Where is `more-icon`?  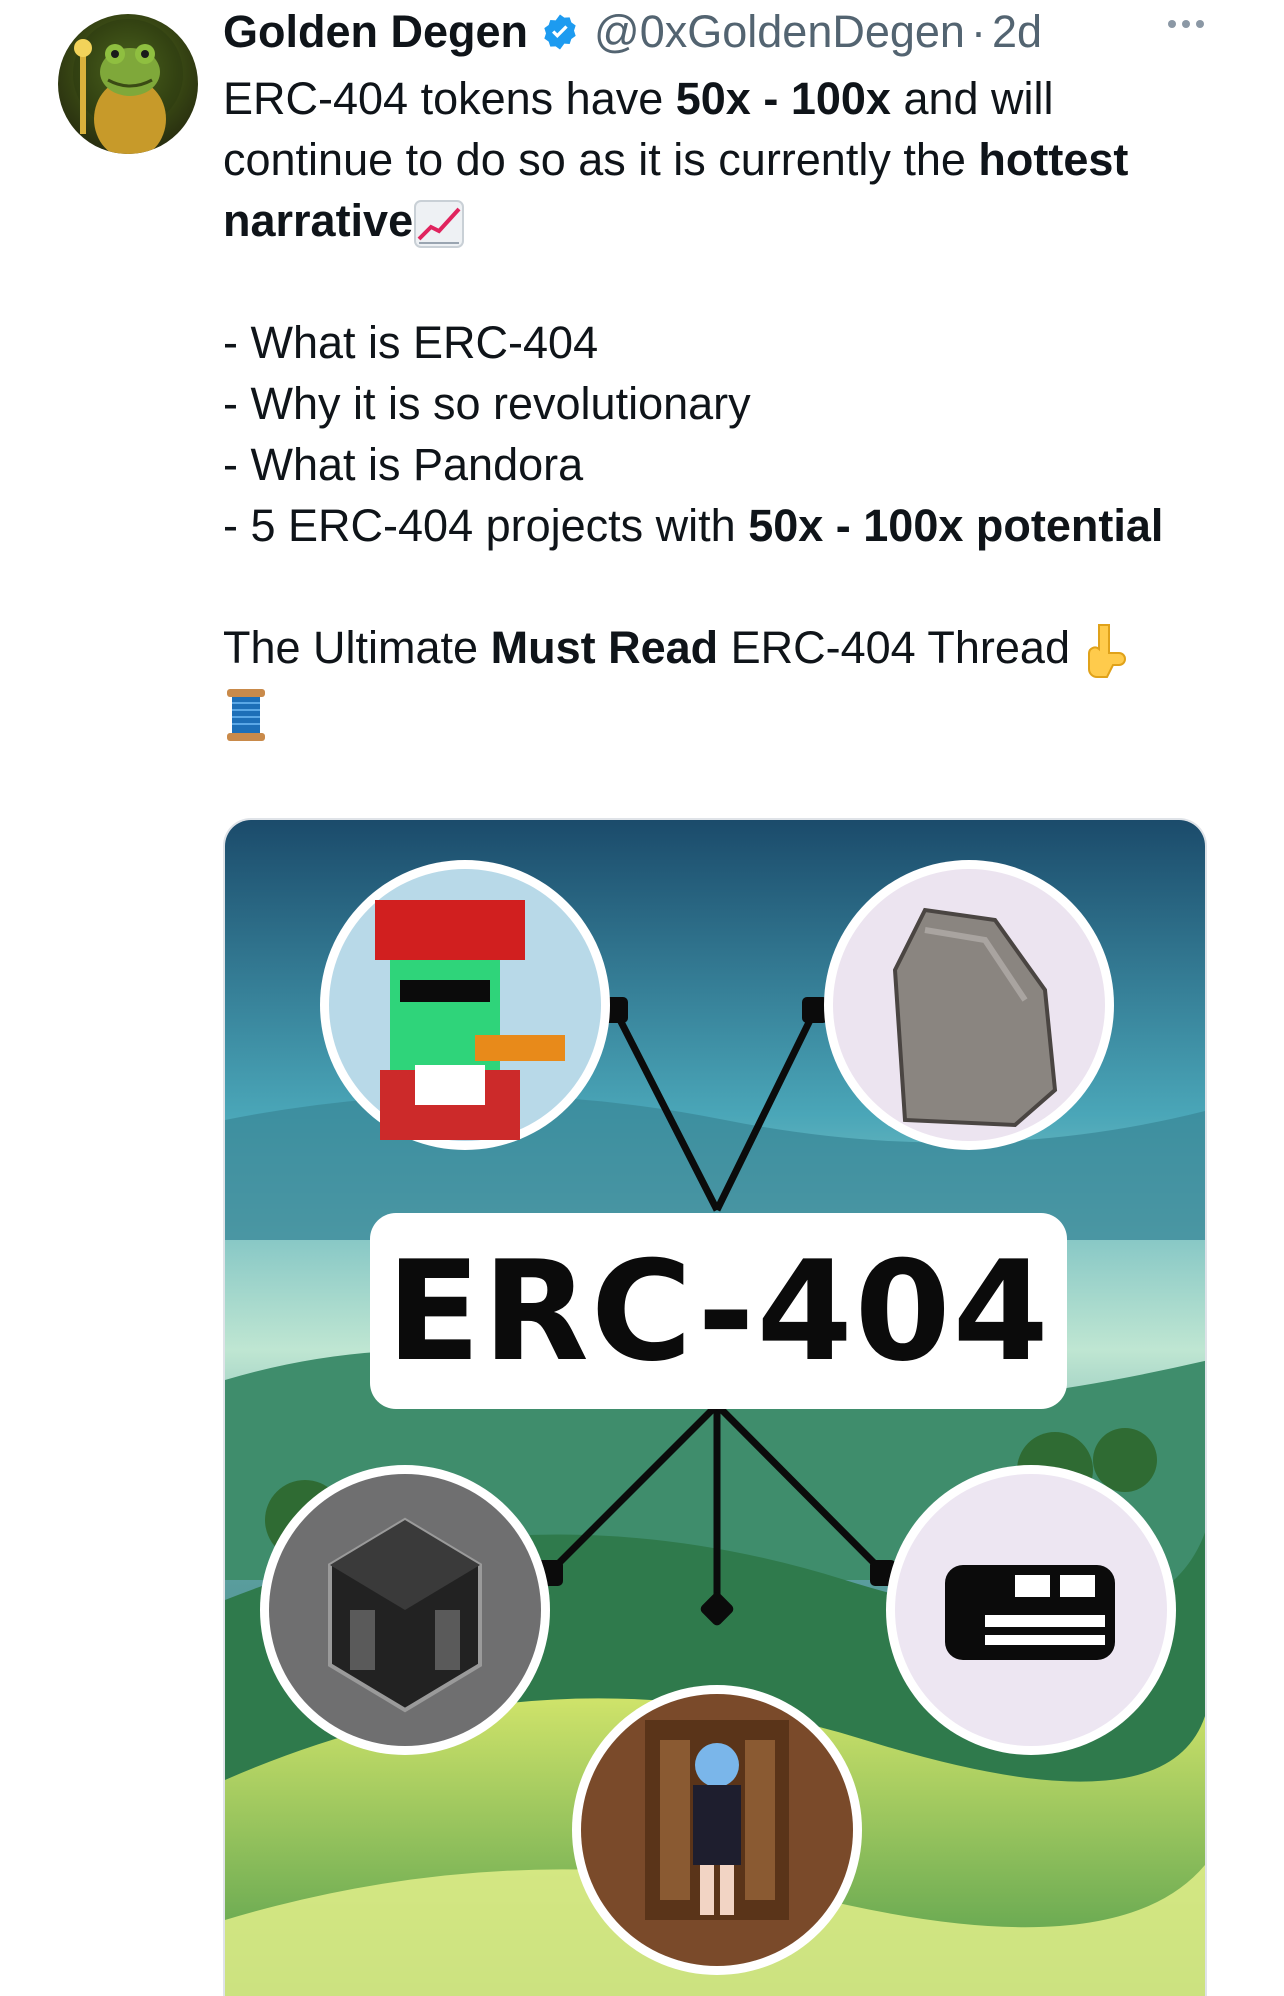 more-icon is located at coordinates (1186, 24).